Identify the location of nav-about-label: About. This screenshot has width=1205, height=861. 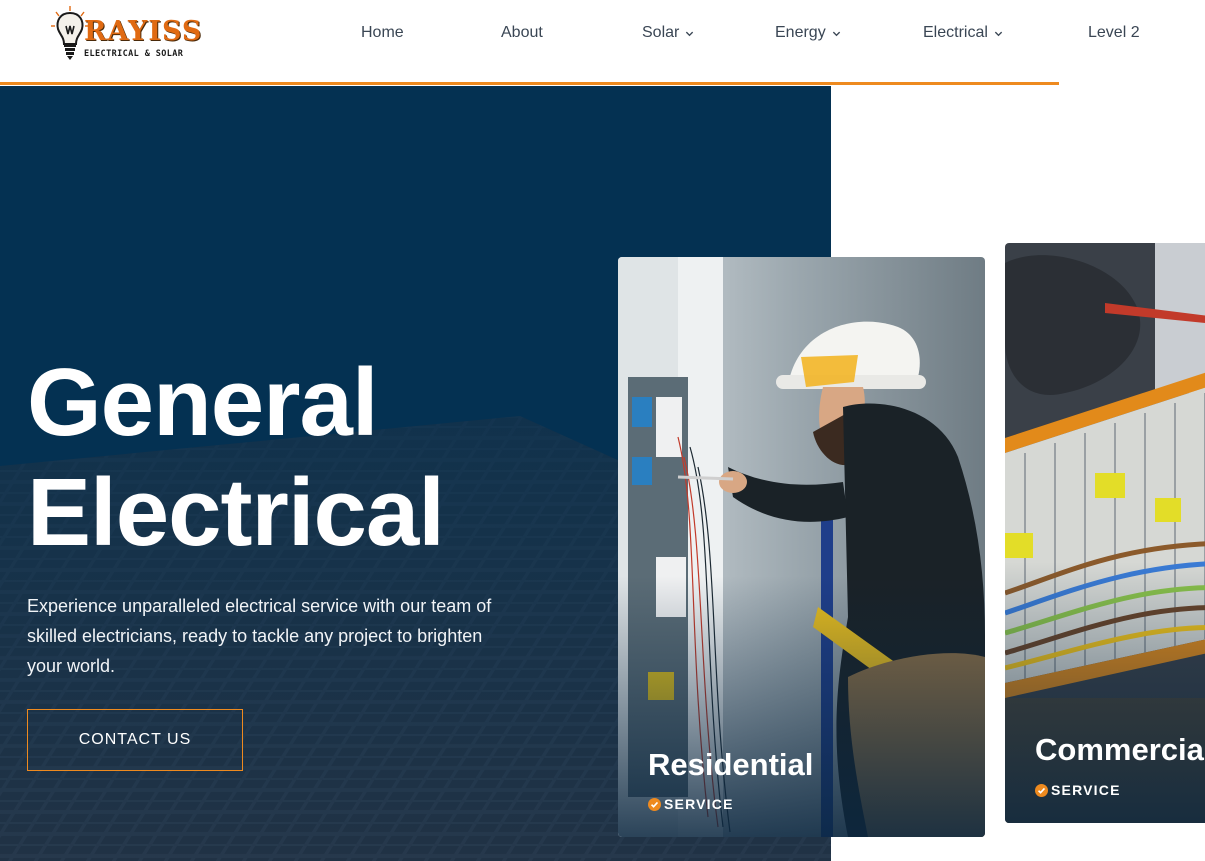
(522, 32).